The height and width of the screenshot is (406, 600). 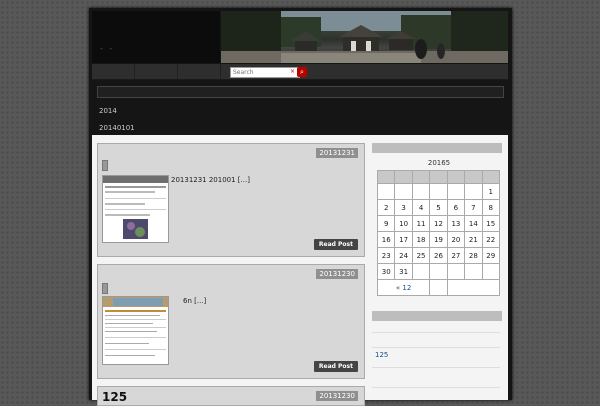 I want to click on calendar-day: 26, so click(x=438, y=255).